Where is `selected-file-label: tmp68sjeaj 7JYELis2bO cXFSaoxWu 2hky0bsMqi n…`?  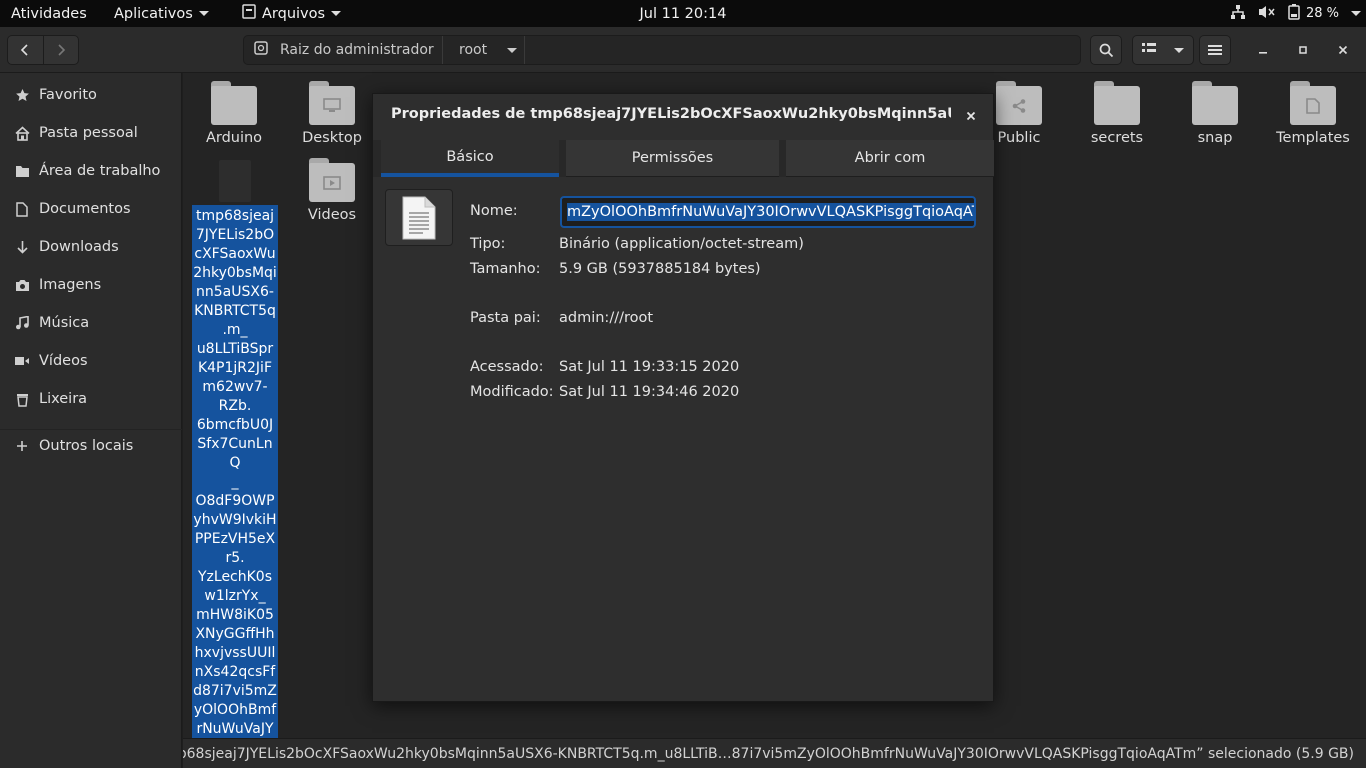
selected-file-label: tmp68sjeaj 7JYELis2bO cXFSaoxWu 2hky0bsMqi n… is located at coordinates (235, 471).